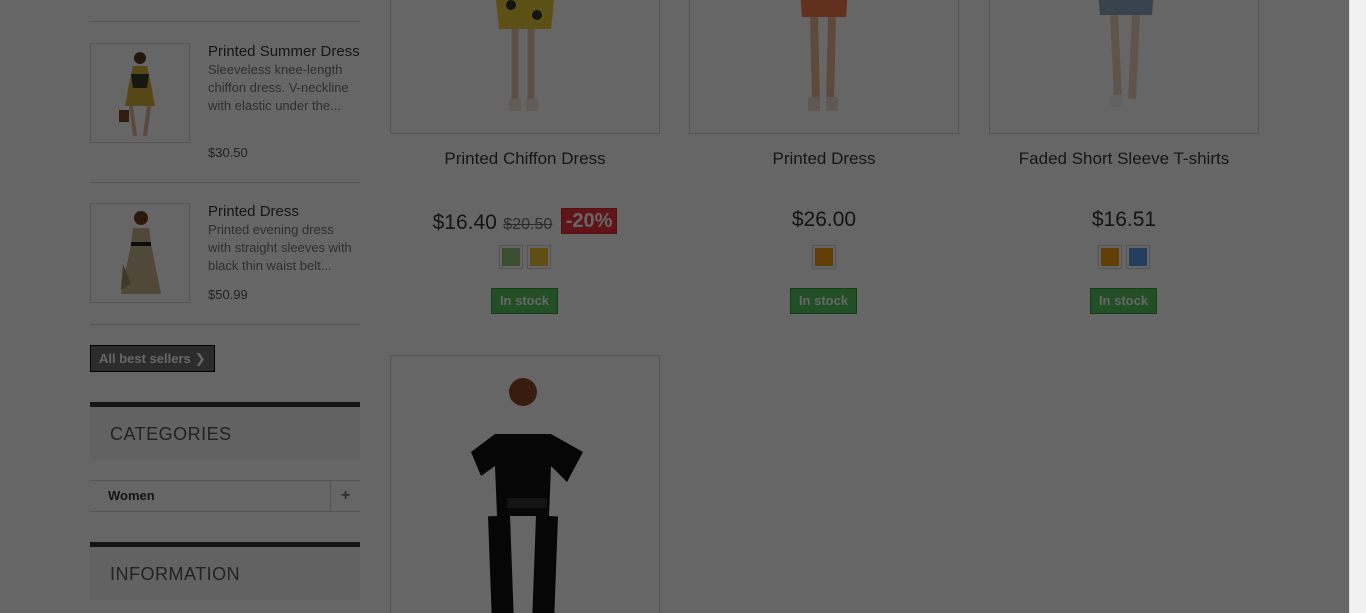 This screenshot has width=1366, height=613. Describe the element at coordinates (200, 358) in the screenshot. I see `chevron-right-icon: ❯` at that location.